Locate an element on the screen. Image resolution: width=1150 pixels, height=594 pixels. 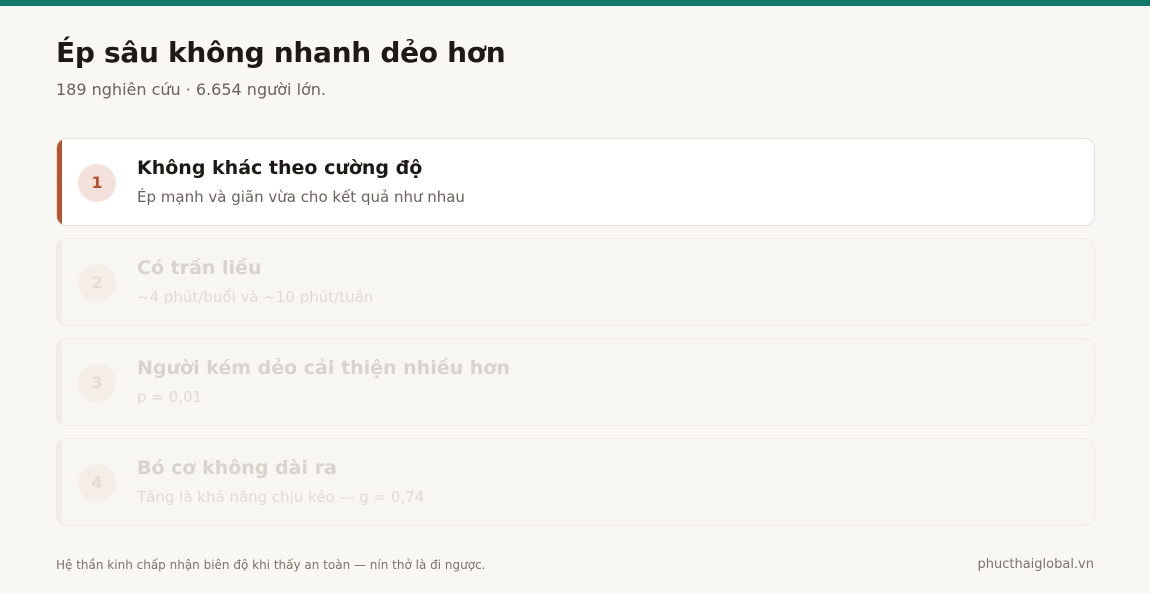
card-heading: Bó cơ không dài ra is located at coordinates (237, 468).